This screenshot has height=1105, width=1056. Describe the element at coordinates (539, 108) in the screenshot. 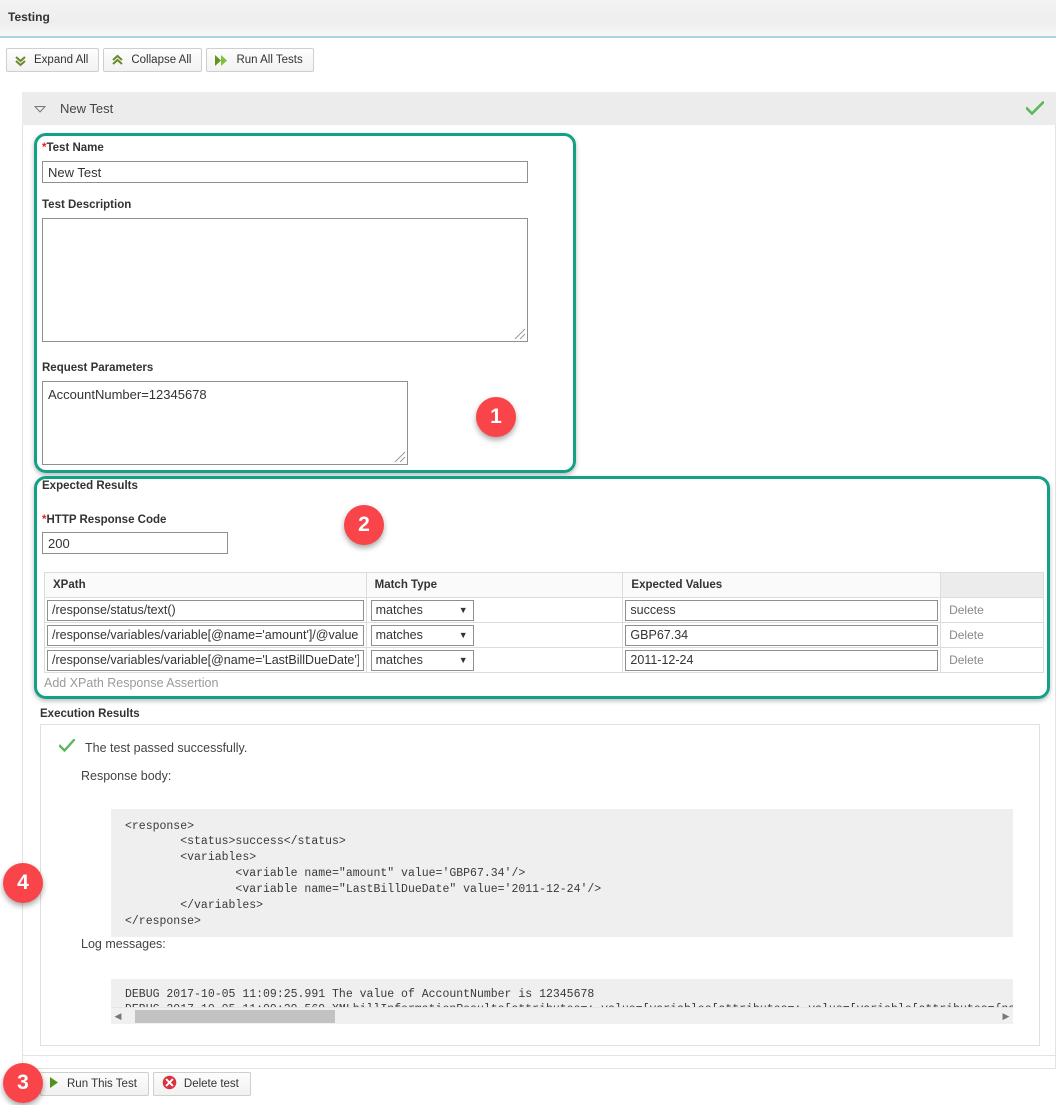

I see `test-accordion-header: New Test` at that location.